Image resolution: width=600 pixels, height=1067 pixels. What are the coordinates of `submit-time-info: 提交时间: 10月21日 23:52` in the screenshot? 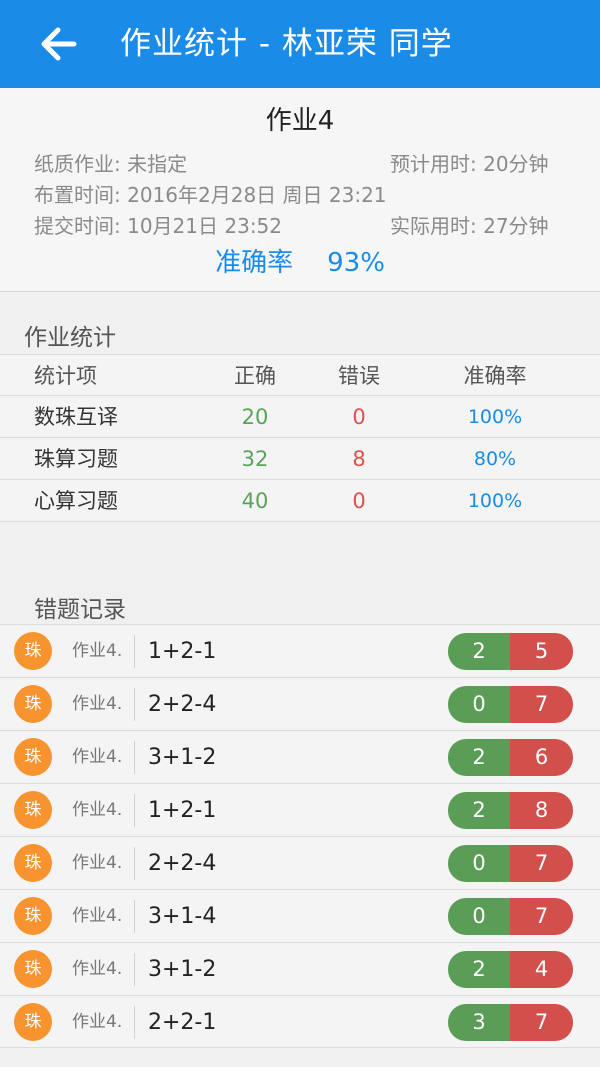 It's located at (158, 224).